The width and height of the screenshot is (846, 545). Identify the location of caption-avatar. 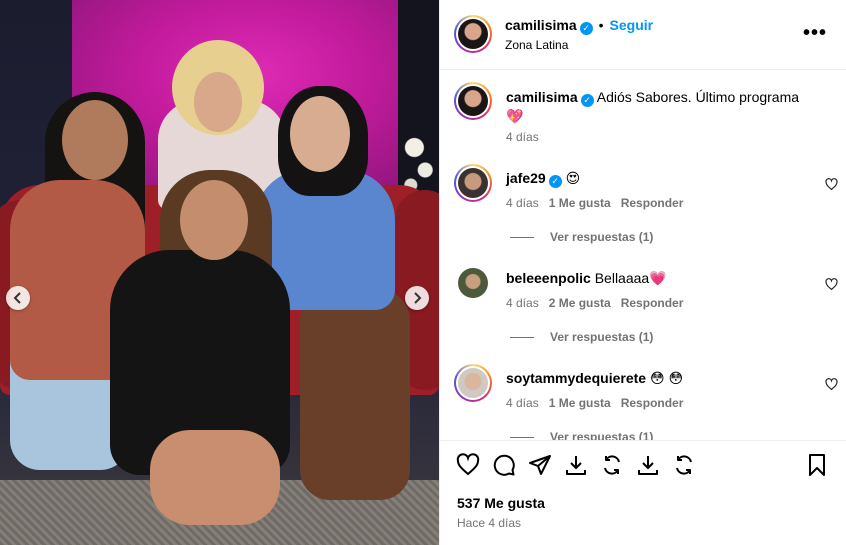
(473, 101).